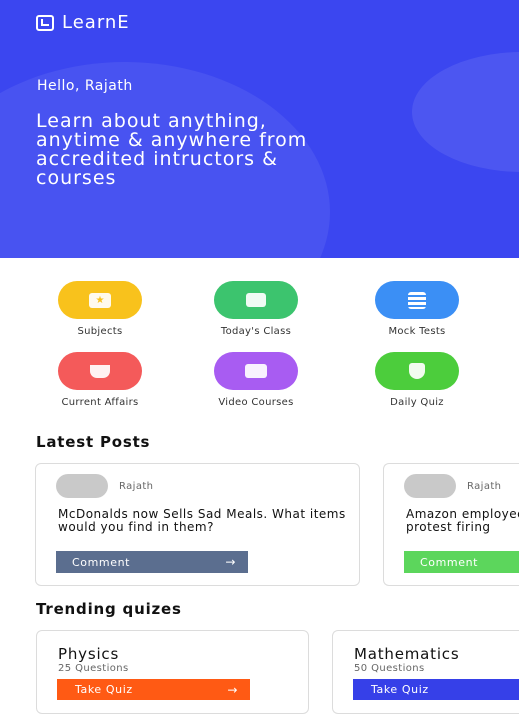  I want to click on hero-decoration-circle-right, so click(465, 112).